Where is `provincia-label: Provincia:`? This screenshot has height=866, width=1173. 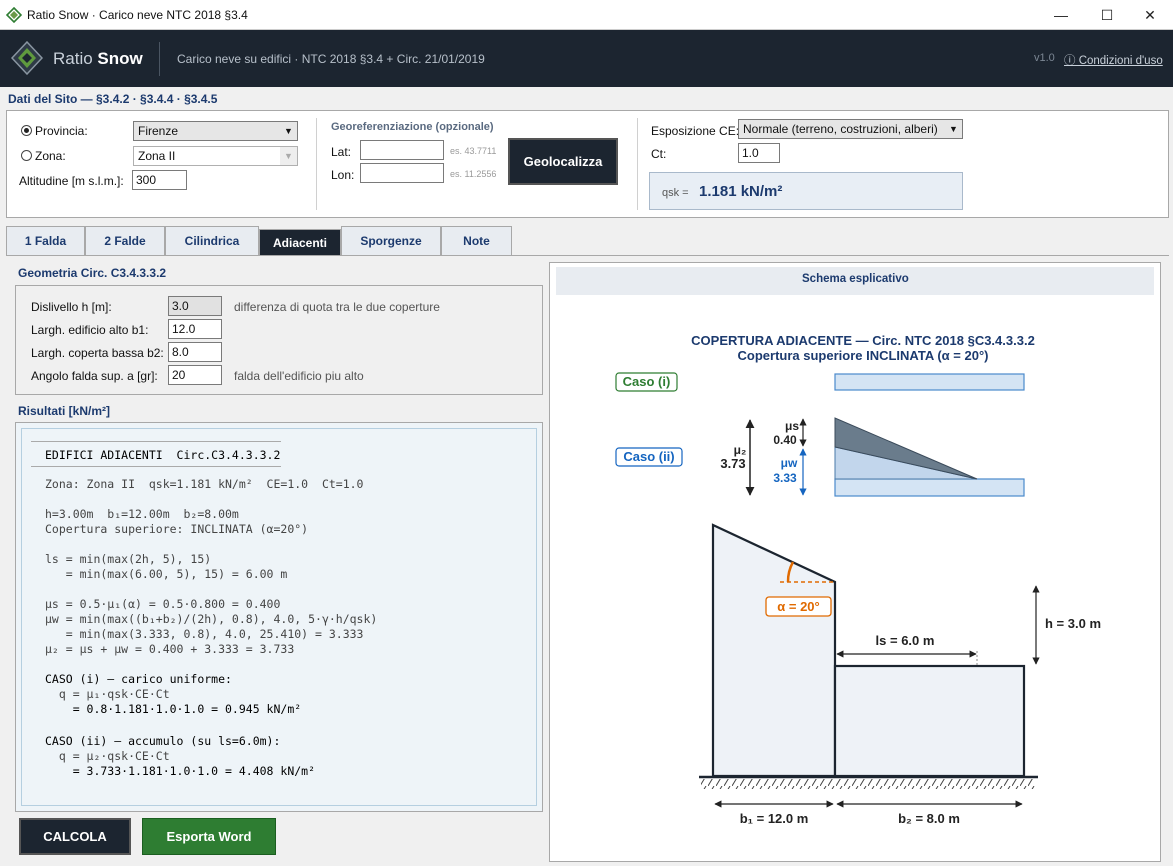
provincia-label: Provincia: is located at coordinates (61, 131).